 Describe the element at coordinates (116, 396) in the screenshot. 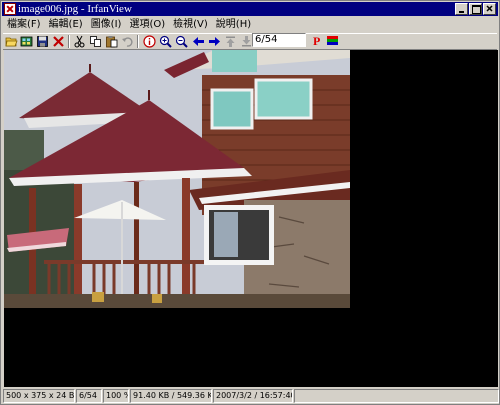

I see `status-zoom: 100 %` at that location.